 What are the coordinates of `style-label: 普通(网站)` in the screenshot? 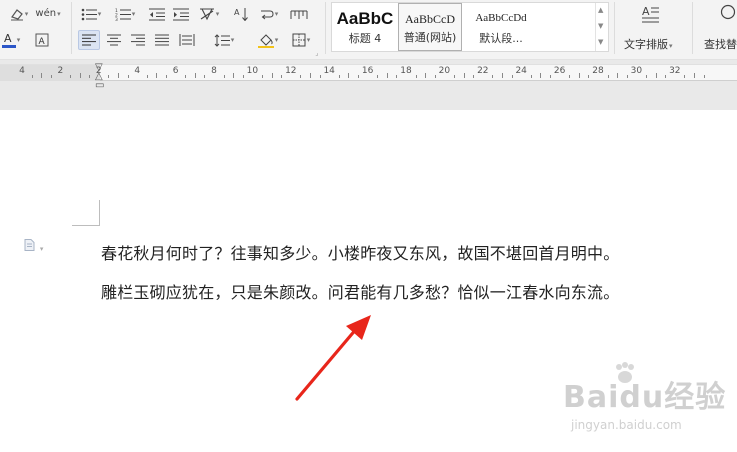 It's located at (430, 37).